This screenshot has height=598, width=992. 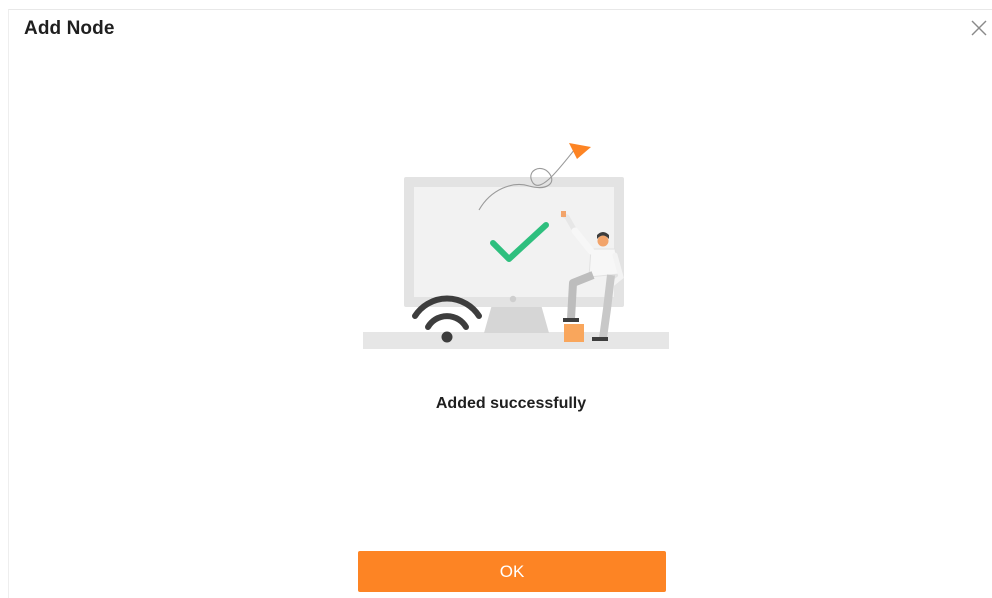 I want to click on desk-shape, so click(x=516, y=340).